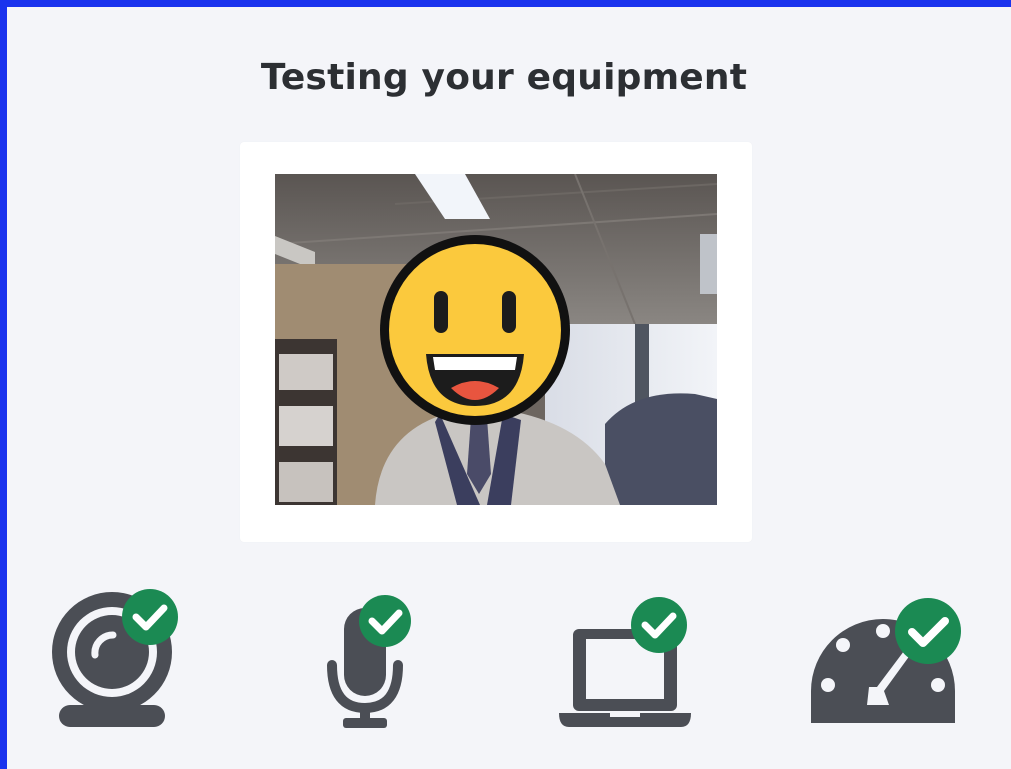 Image resolution: width=1011 pixels, height=769 pixels. I want to click on webcam-check, so click(117, 657).